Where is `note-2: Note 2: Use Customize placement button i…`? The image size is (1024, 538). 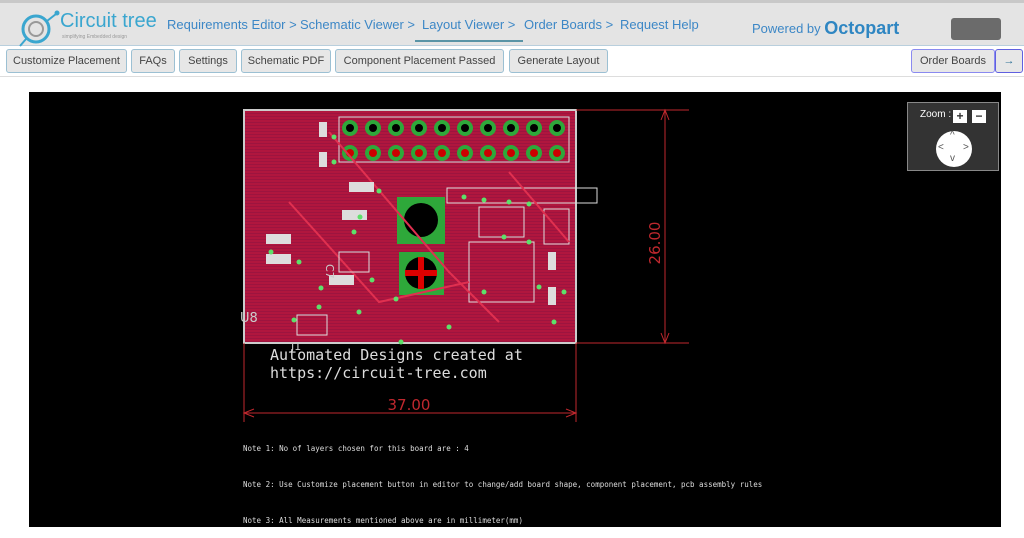
note-2: Note 2: Use Customize placement button i… is located at coordinates (503, 484).